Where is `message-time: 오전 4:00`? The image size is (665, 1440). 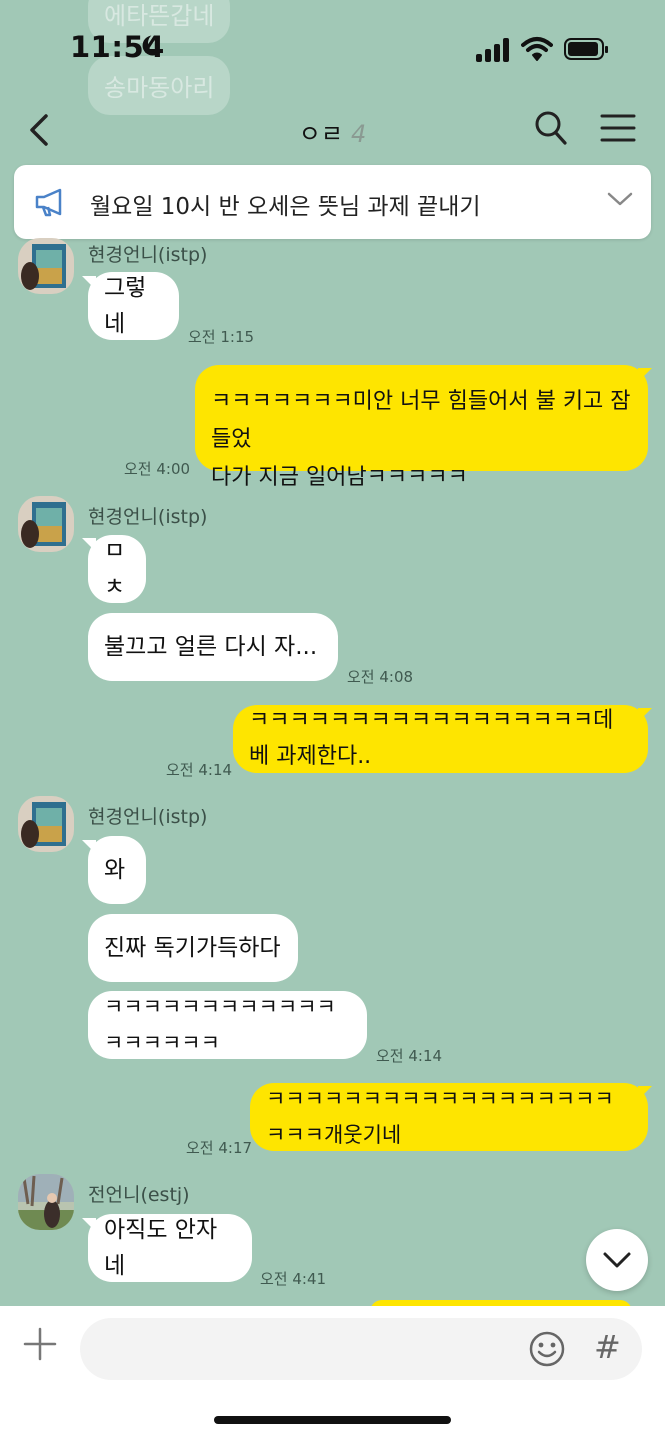 message-time: 오전 4:00 is located at coordinates (157, 469).